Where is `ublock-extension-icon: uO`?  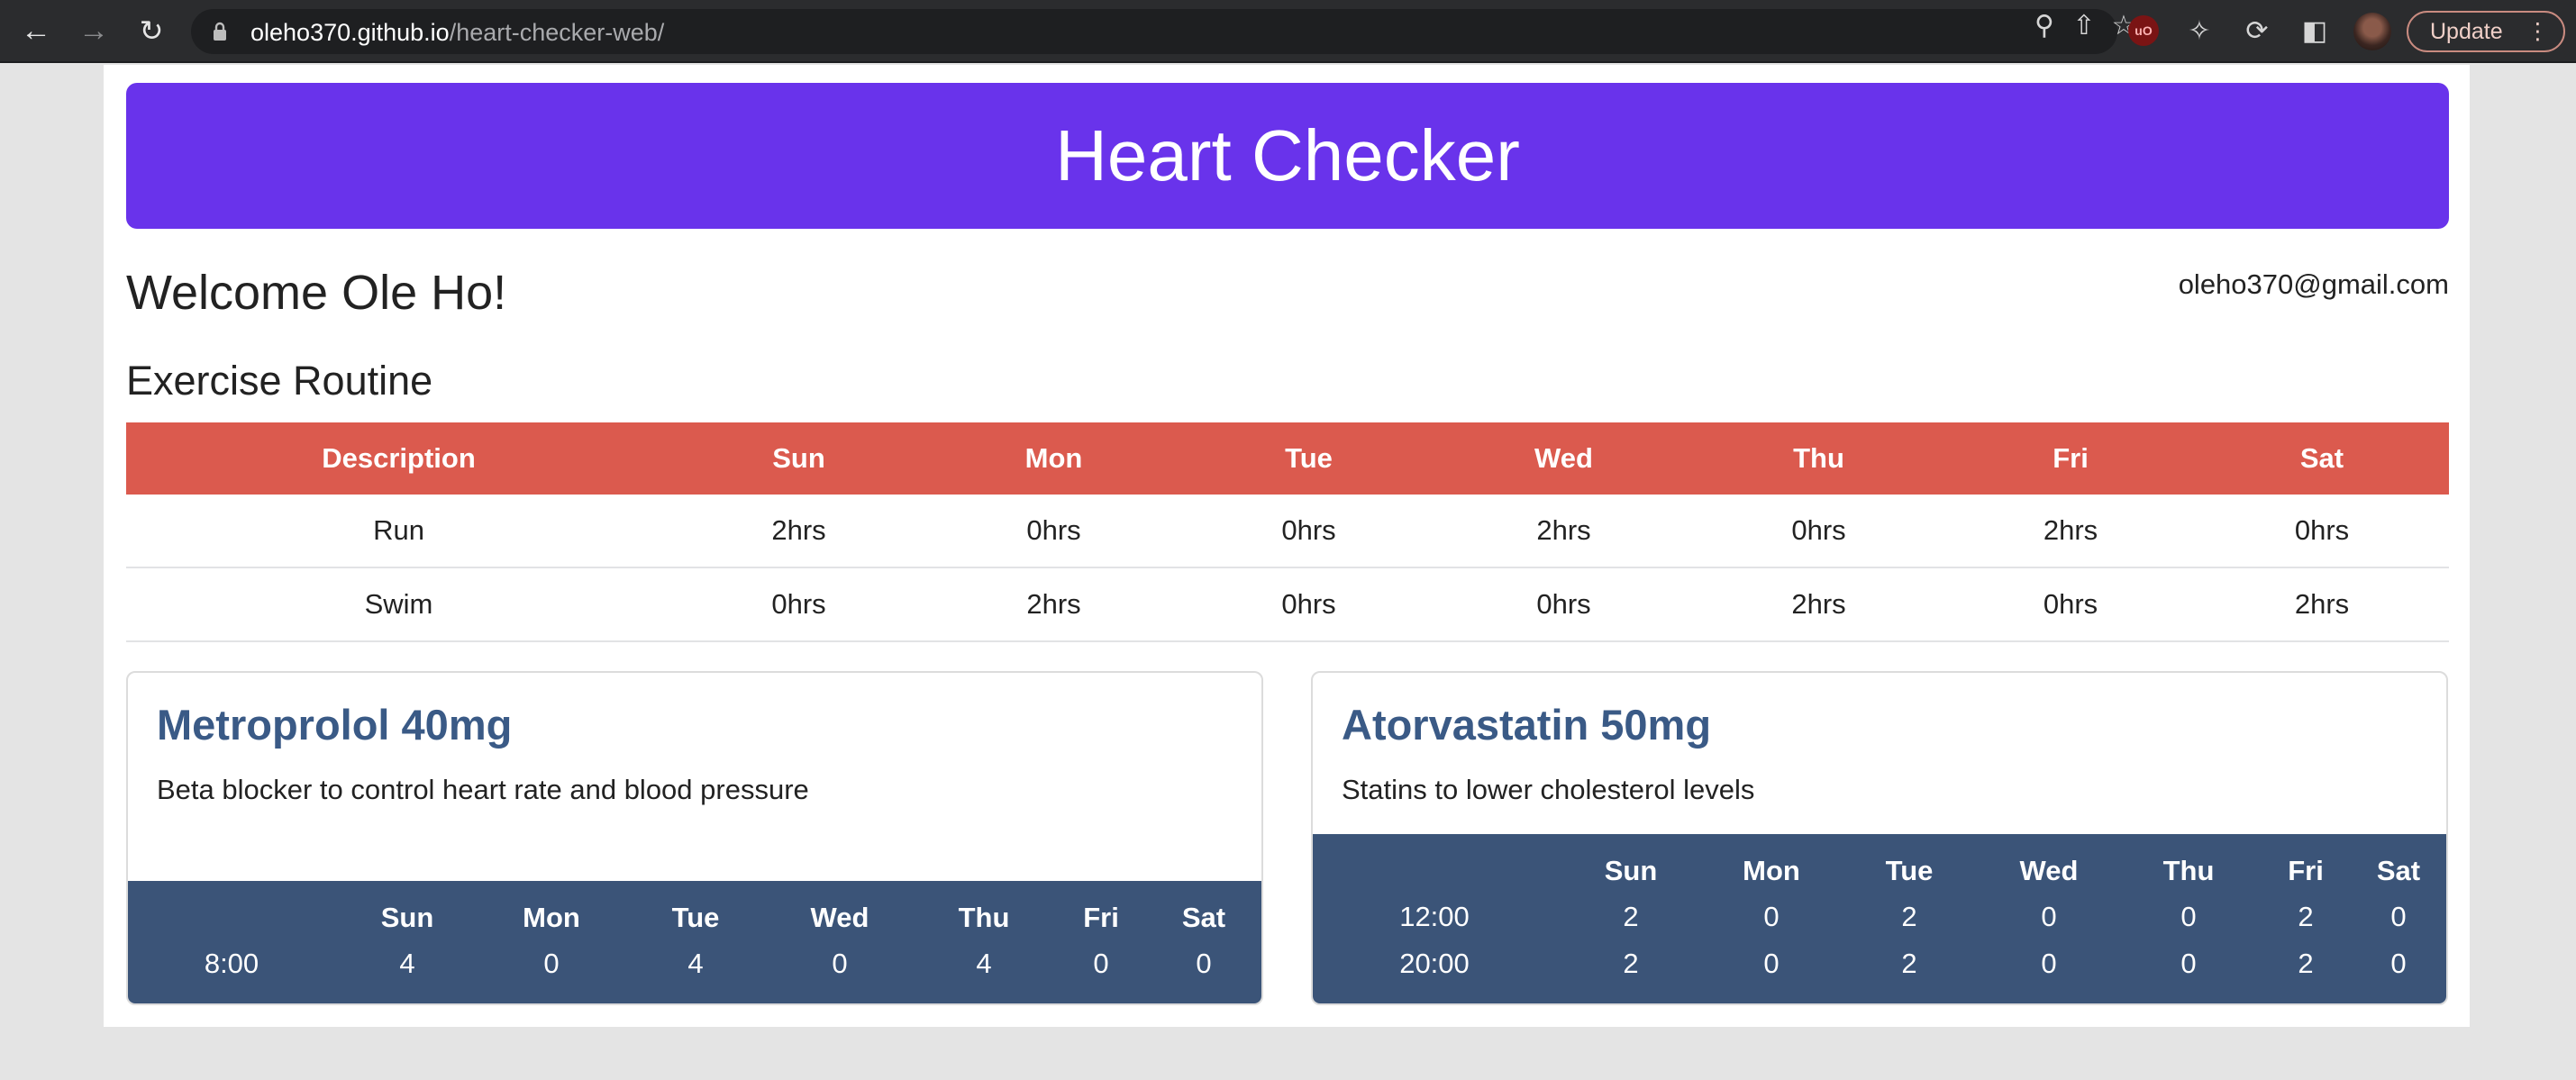
ublock-extension-icon: uO is located at coordinates (2143, 31).